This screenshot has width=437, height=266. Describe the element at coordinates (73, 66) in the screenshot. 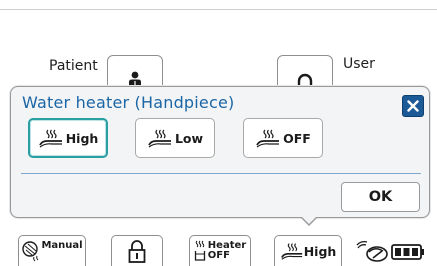

I see `patient-label: Patient` at that location.